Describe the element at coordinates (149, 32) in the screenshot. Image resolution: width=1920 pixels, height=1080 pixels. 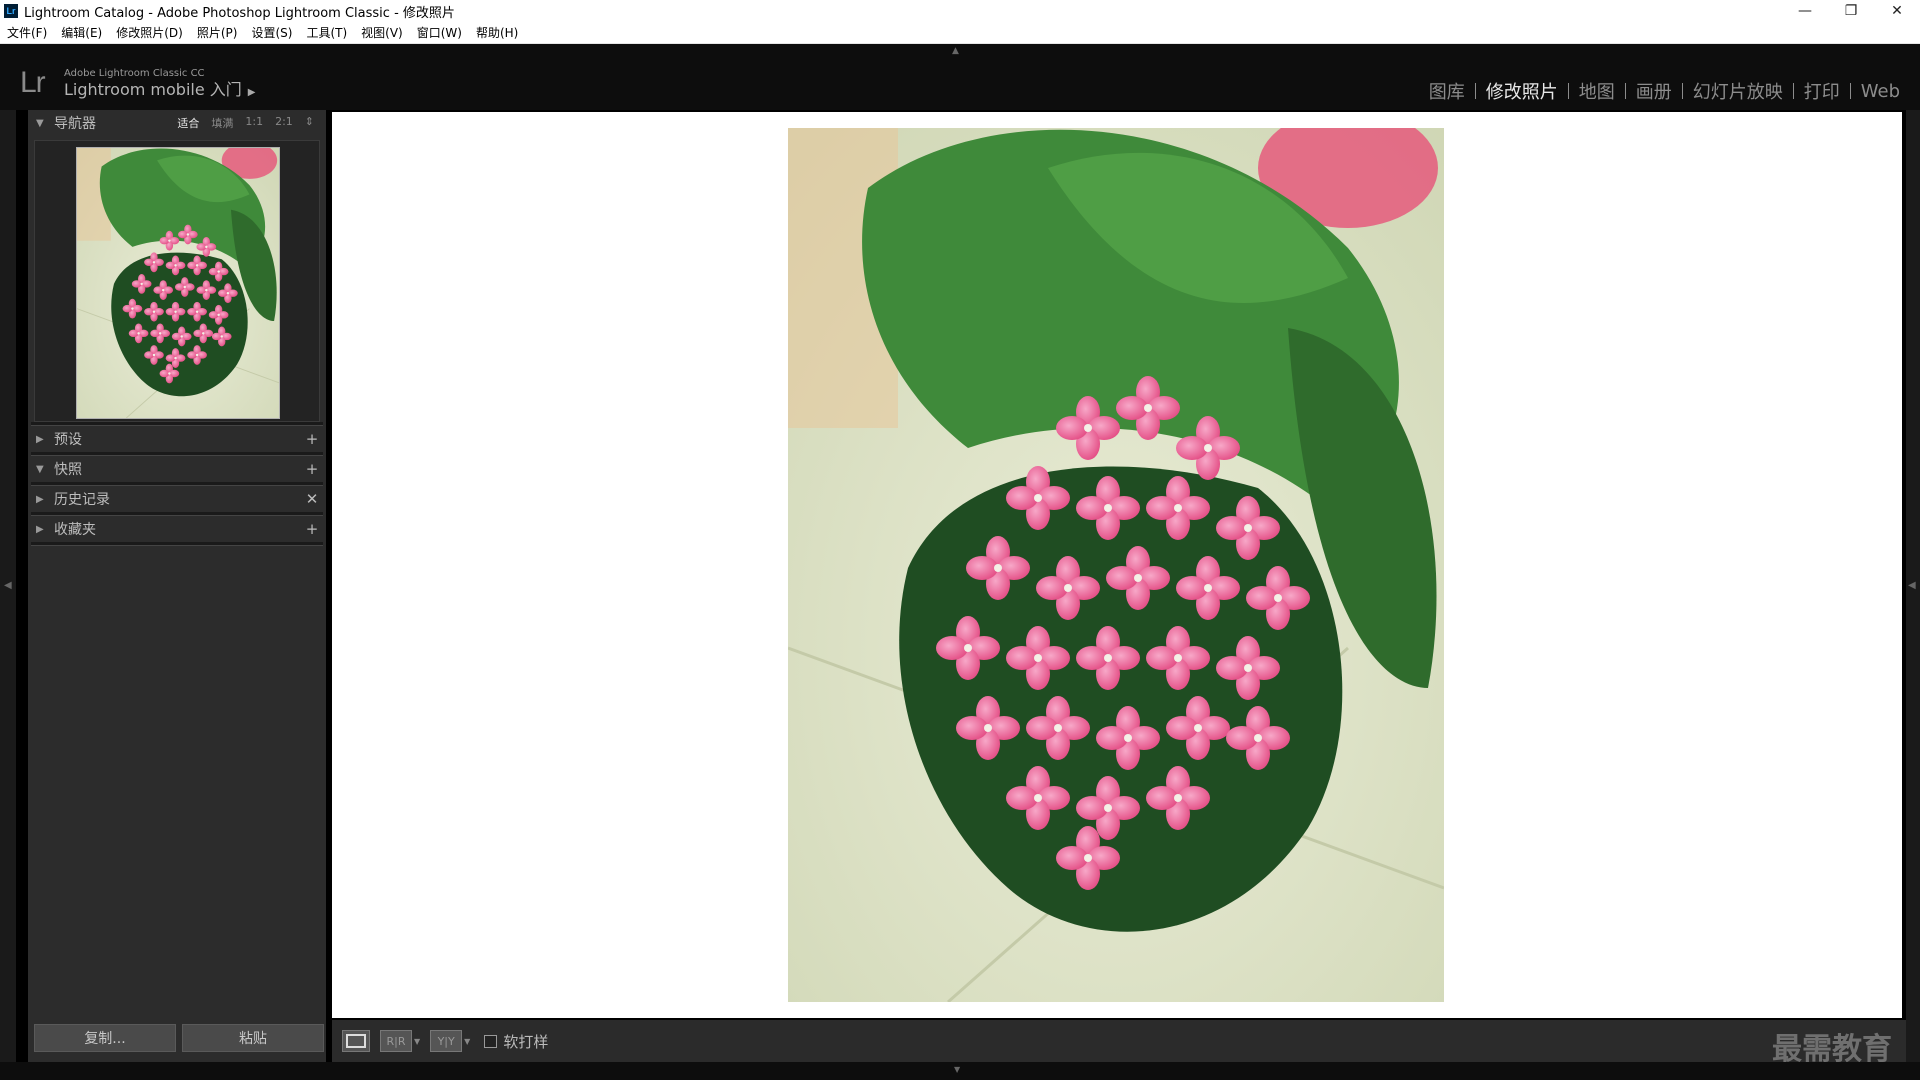
I see `menu-develop: 修改照片(D)` at that location.